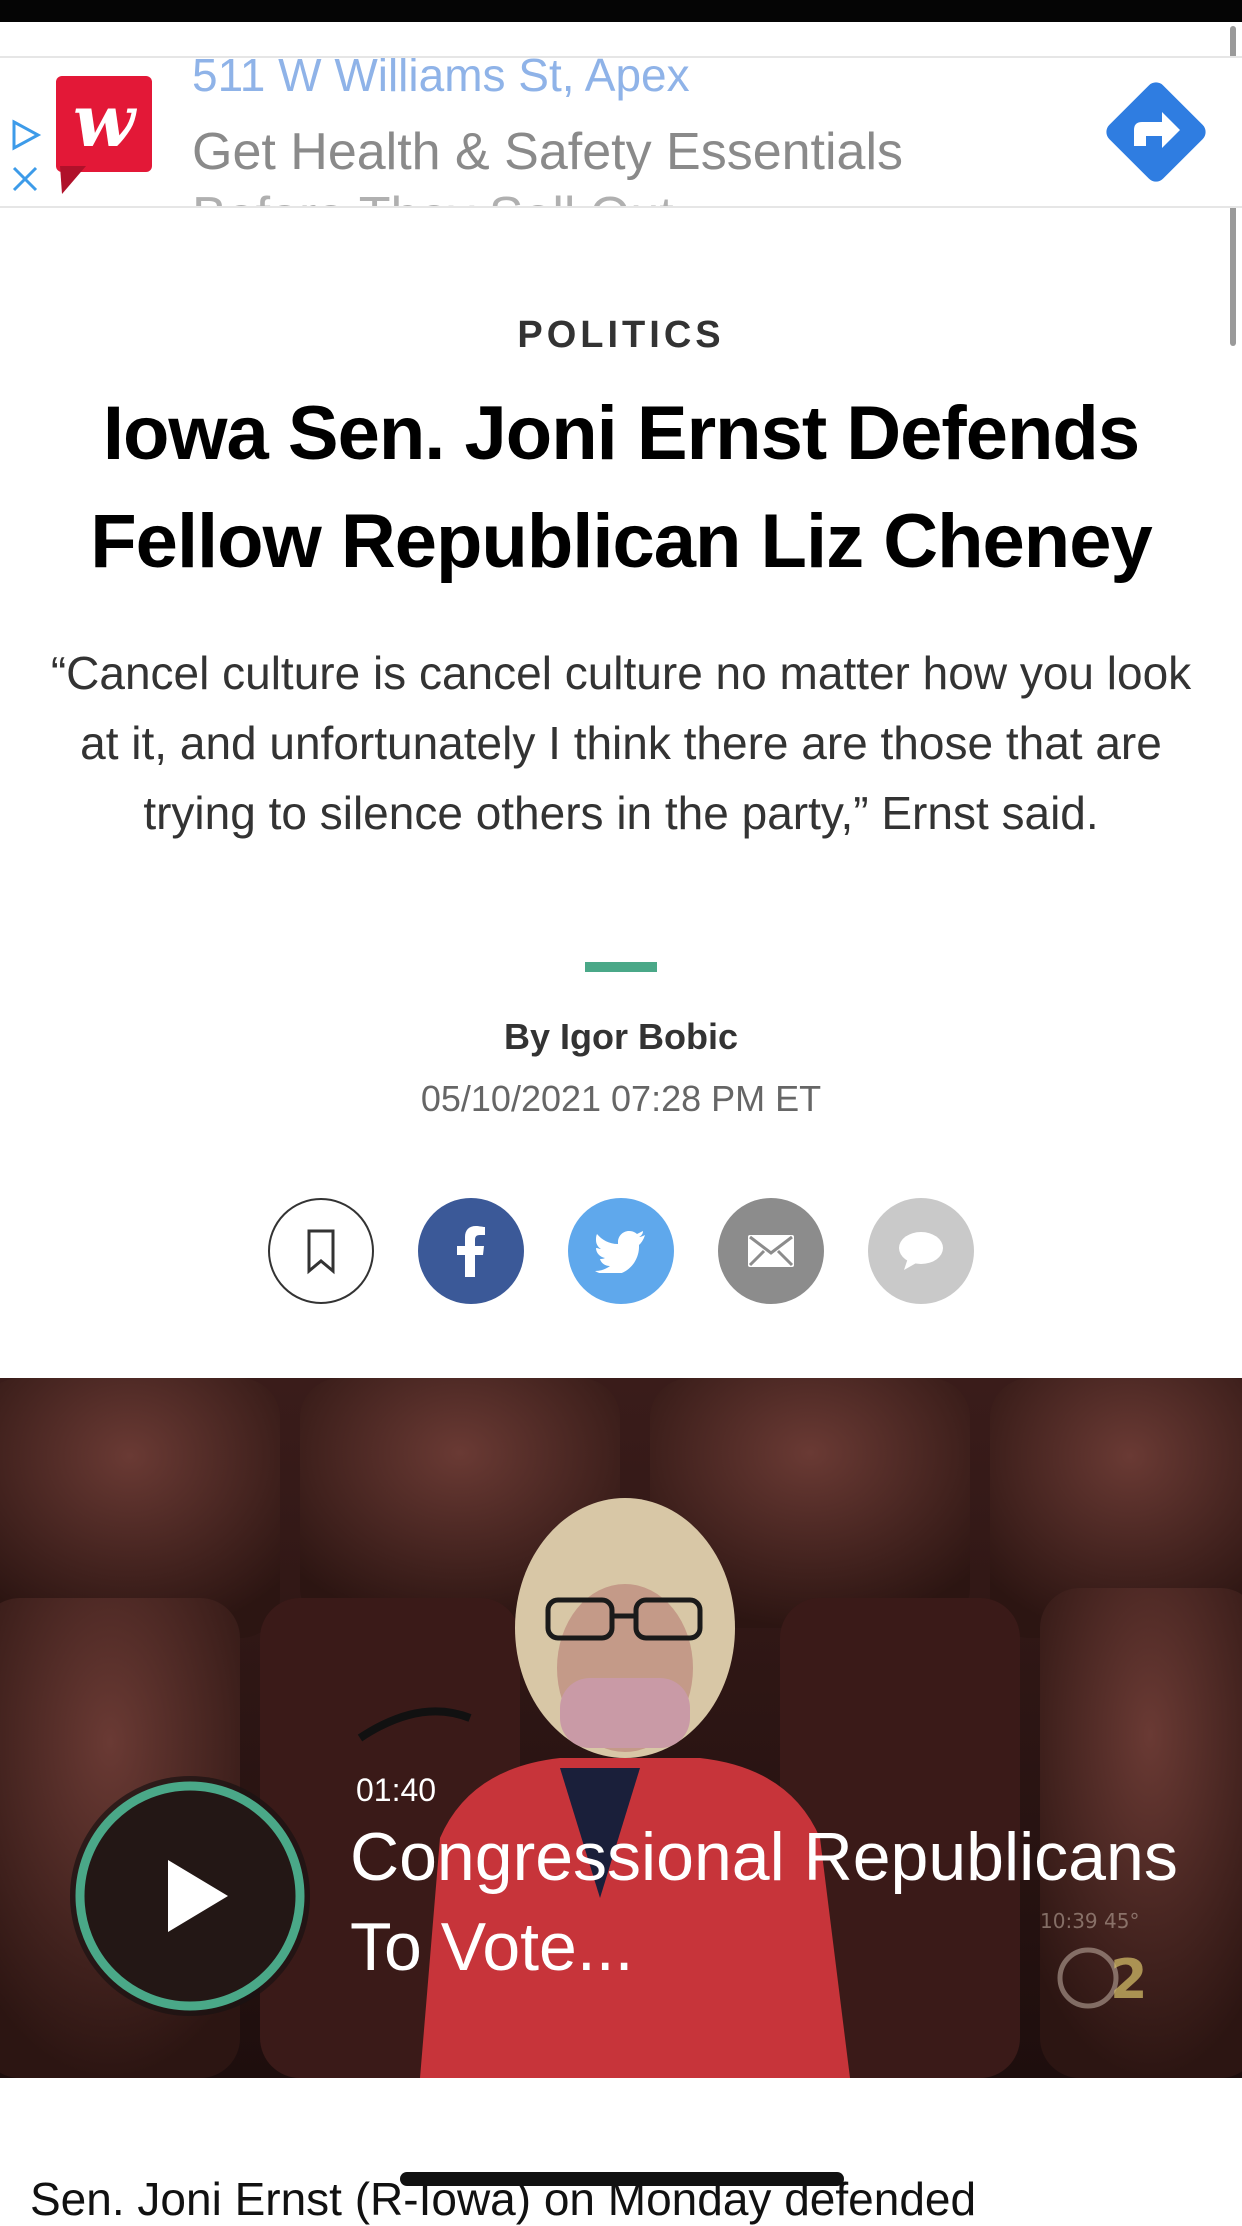  I want to click on ad-headline: Get Health & Safety Essentials, so click(548, 152).